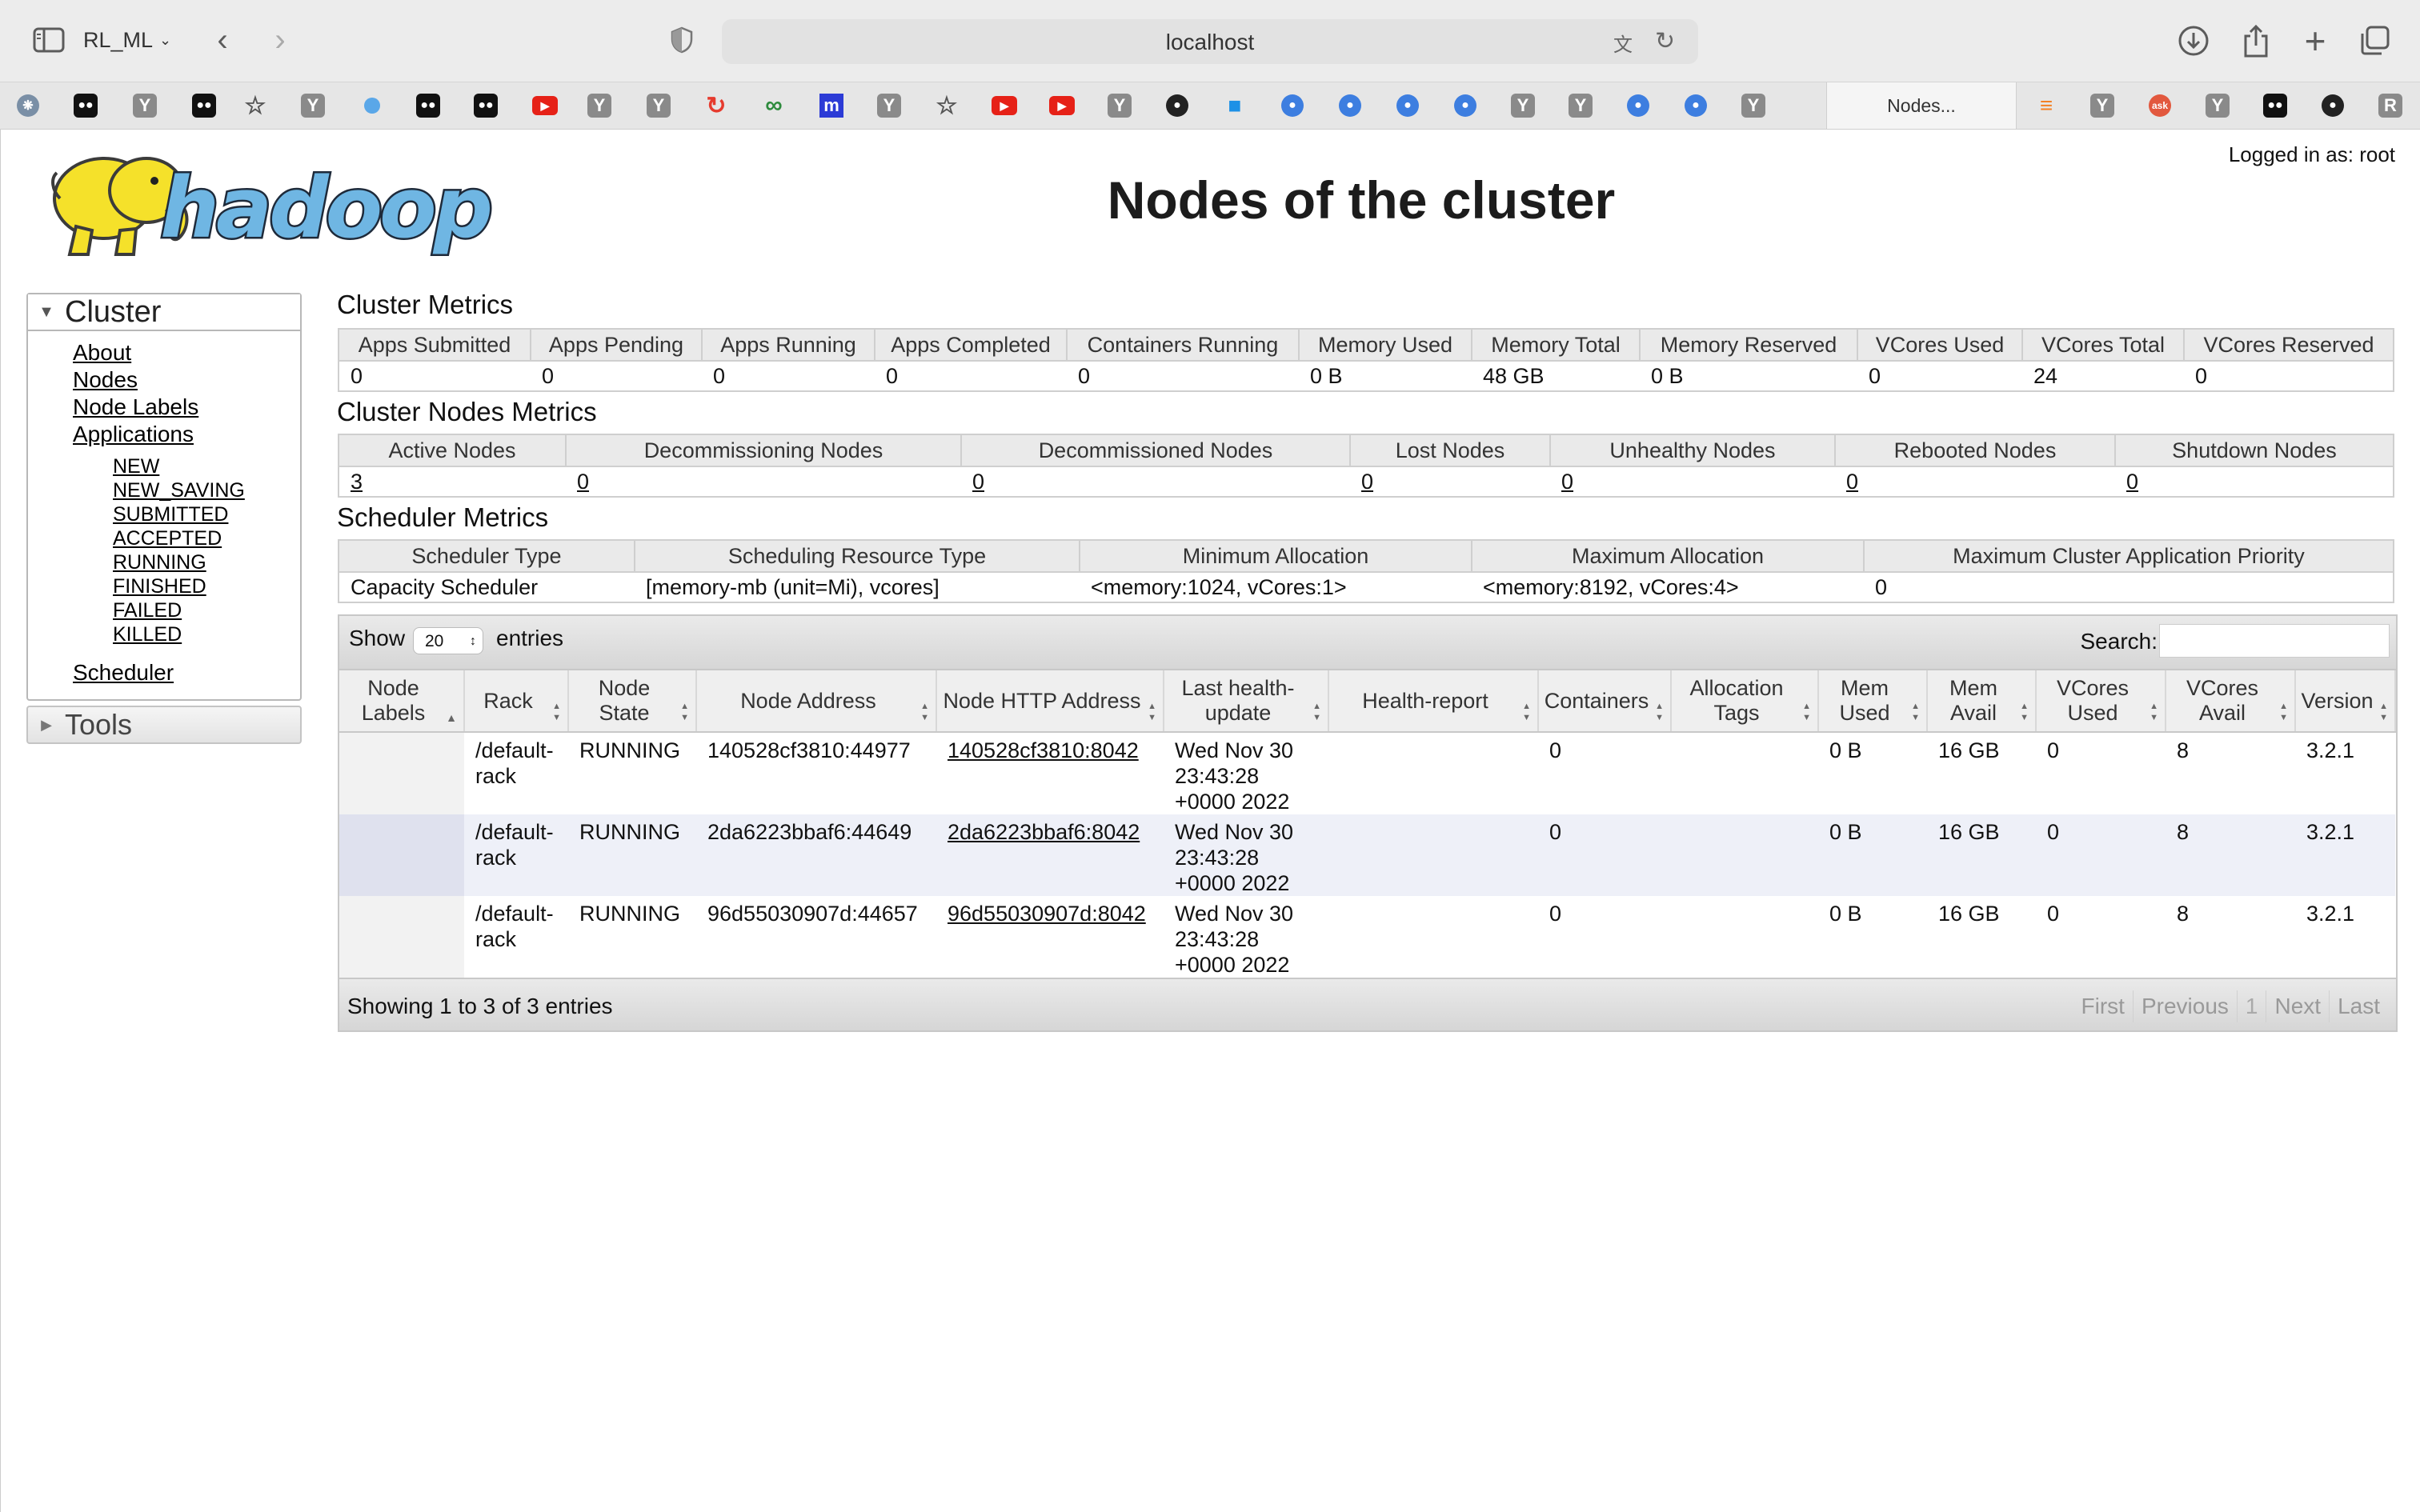 The width and height of the screenshot is (2420, 1512). Describe the element at coordinates (186, 352) in the screenshot. I see `nav-link-about: About` at that location.